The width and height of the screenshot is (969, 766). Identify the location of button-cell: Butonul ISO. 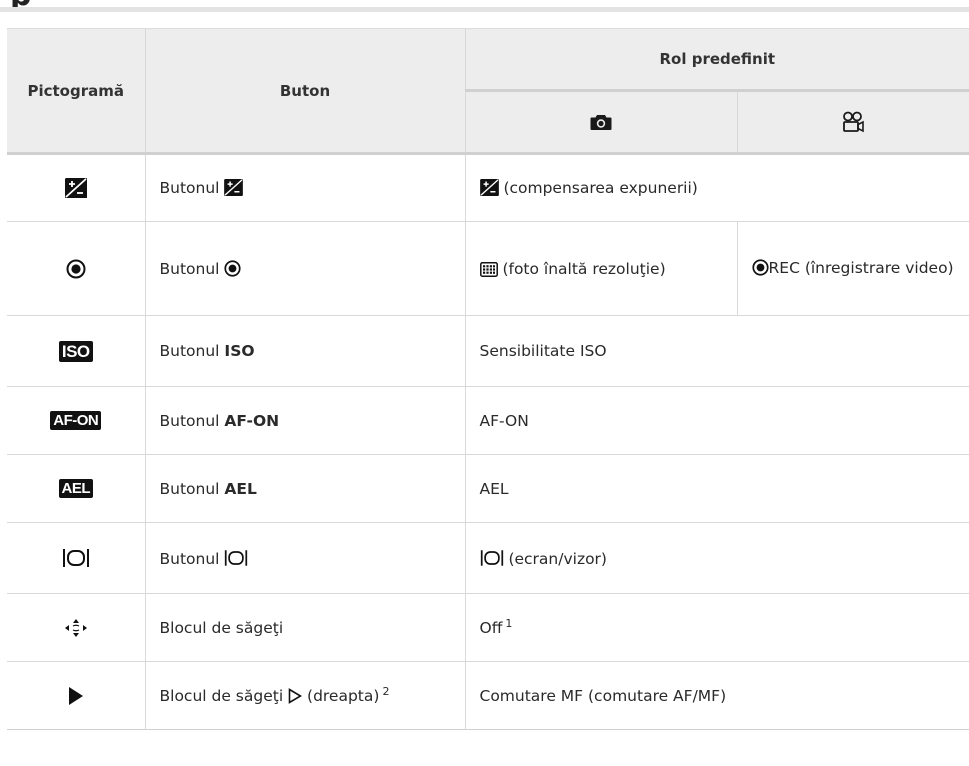
(305, 351).